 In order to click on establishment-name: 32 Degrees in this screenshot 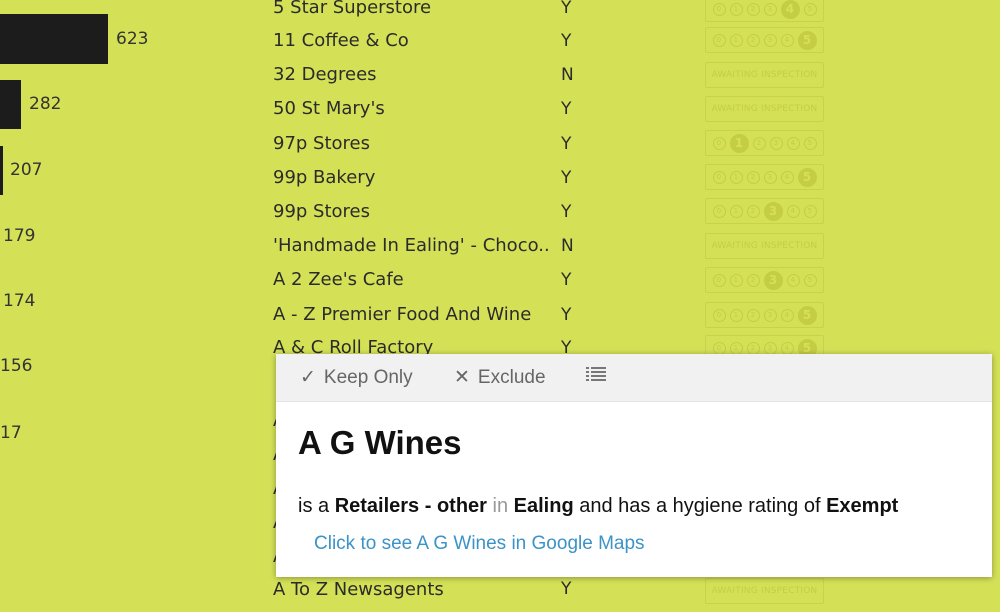, I will do `click(325, 74)`.